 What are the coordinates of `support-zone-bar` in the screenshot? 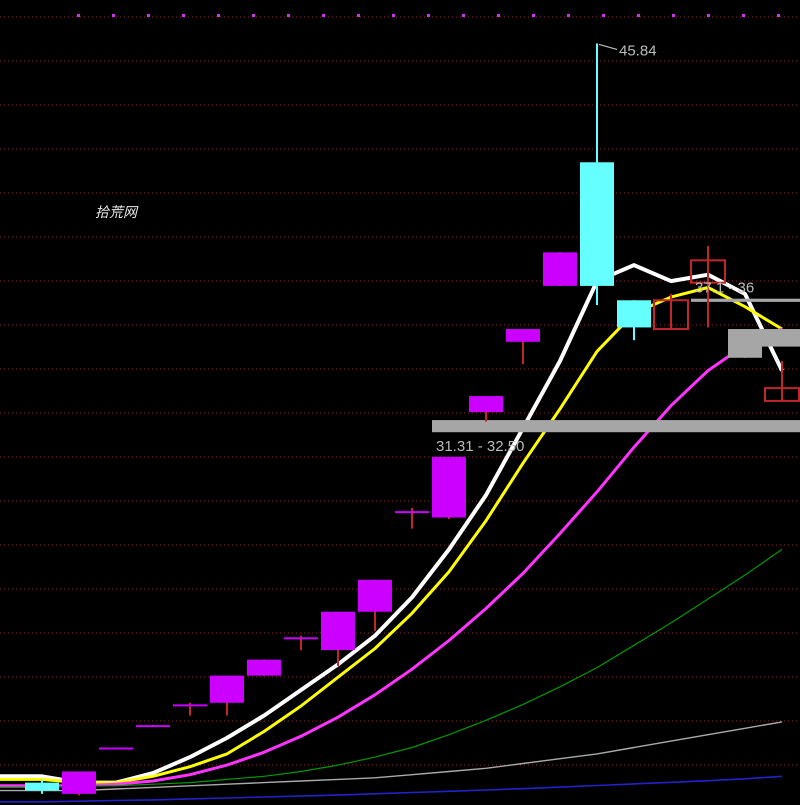 It's located at (616, 426).